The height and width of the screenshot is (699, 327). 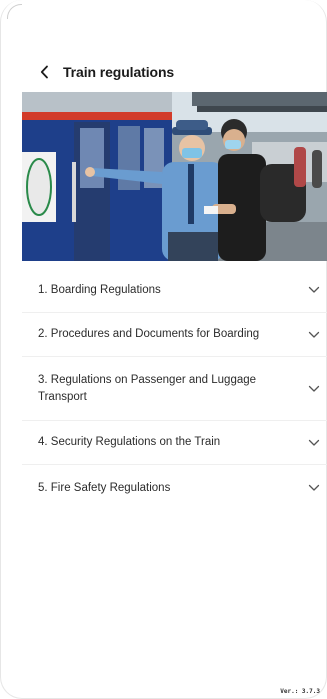 What do you see at coordinates (104, 487) in the screenshot?
I see `section-label: 5. Fire Safety Regulations` at bounding box center [104, 487].